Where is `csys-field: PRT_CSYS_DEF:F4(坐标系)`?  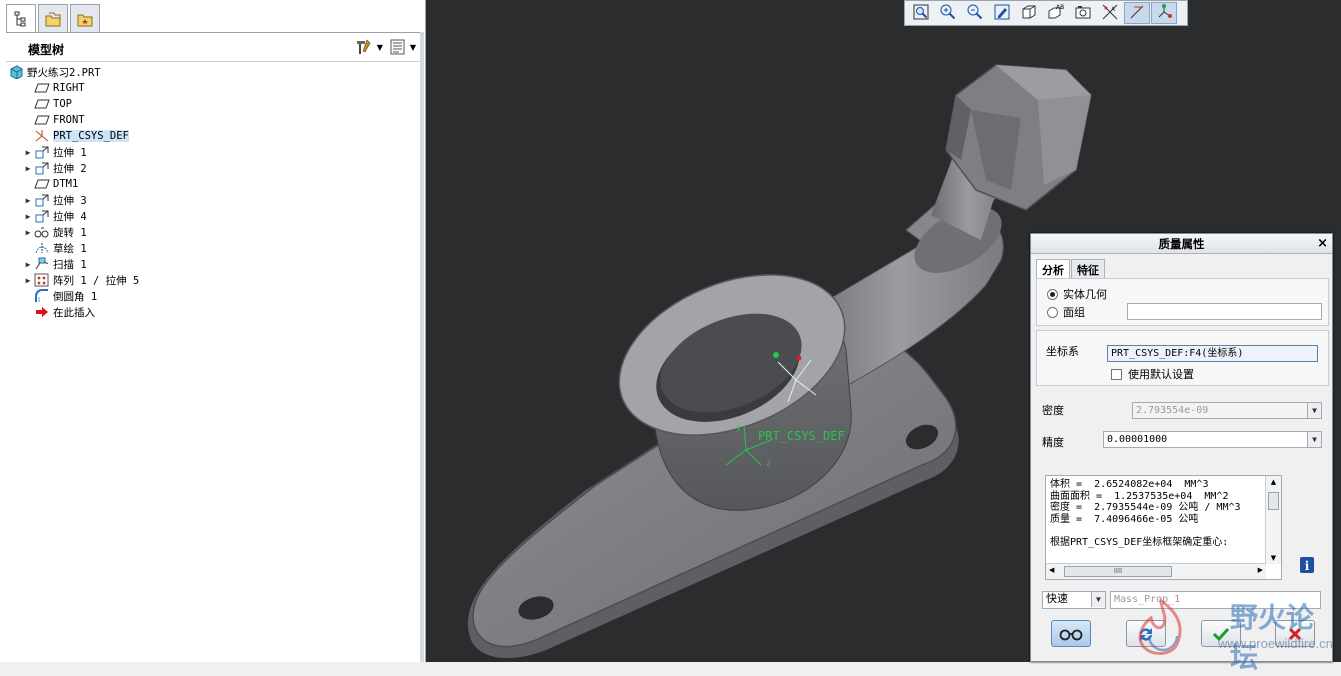 csys-field: PRT_CSYS_DEF:F4(坐标系) is located at coordinates (1212, 353).